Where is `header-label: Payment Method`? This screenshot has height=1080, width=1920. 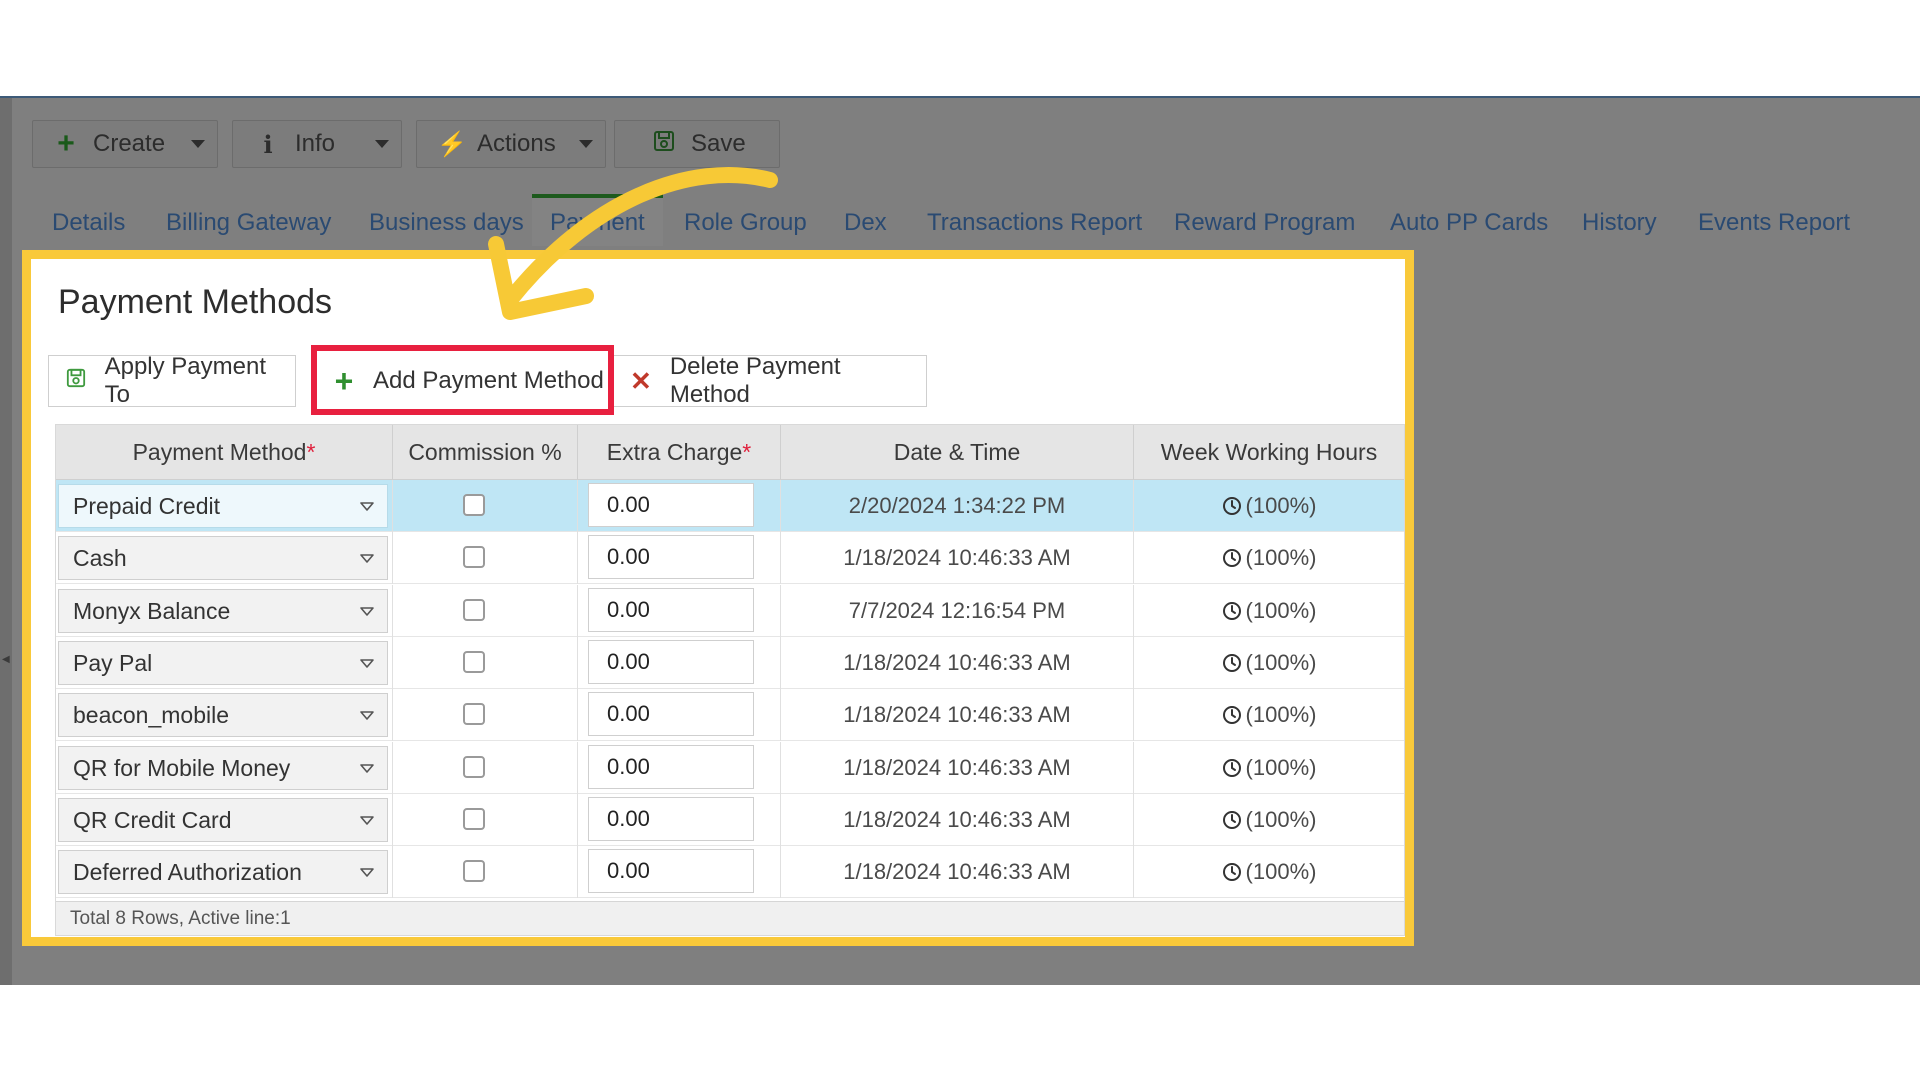
header-label: Payment Method is located at coordinates (219, 452).